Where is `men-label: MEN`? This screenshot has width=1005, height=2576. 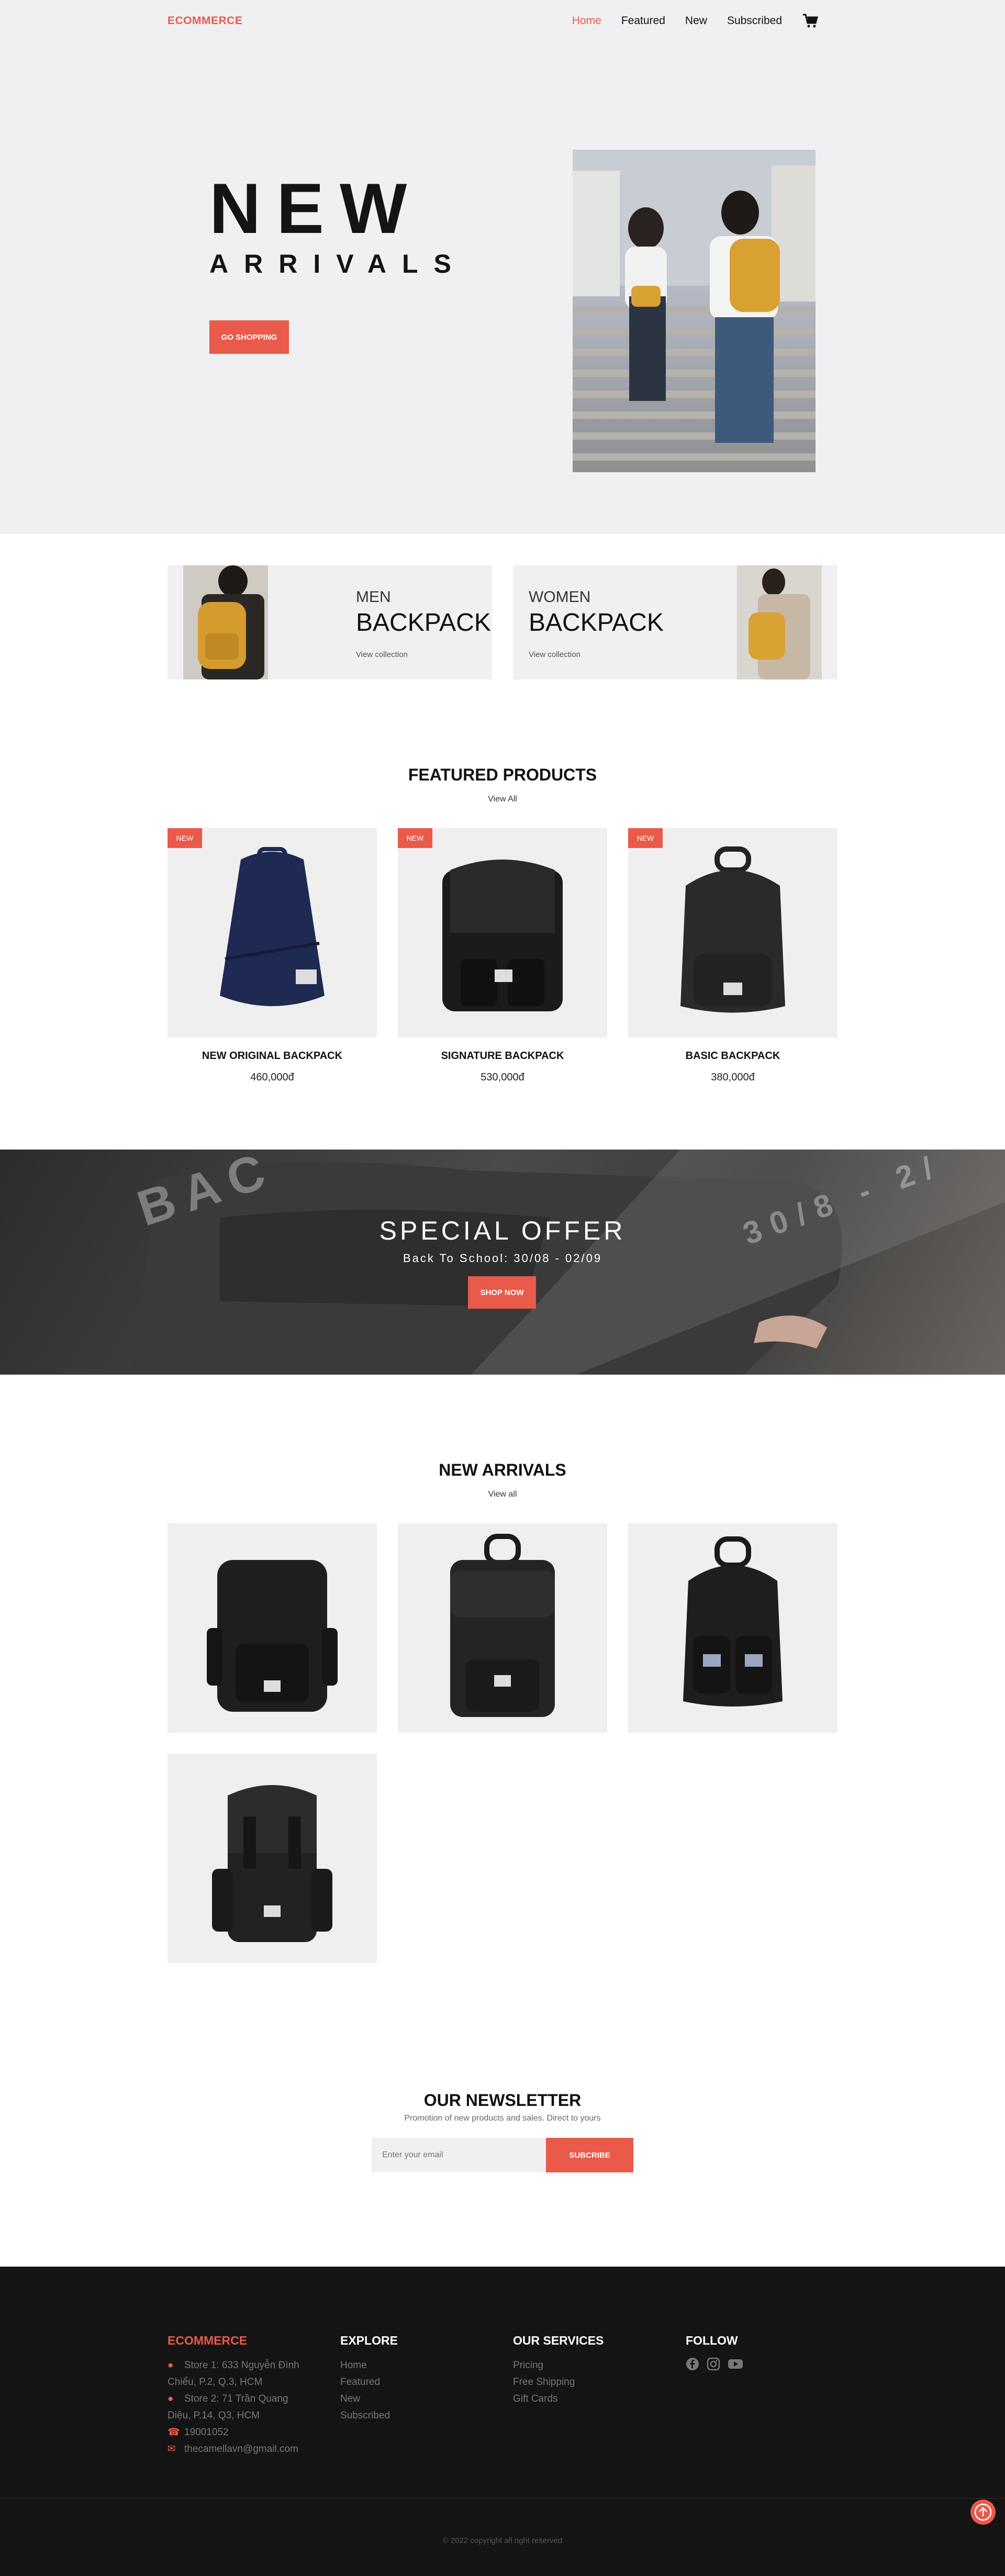 men-label: MEN is located at coordinates (373, 597).